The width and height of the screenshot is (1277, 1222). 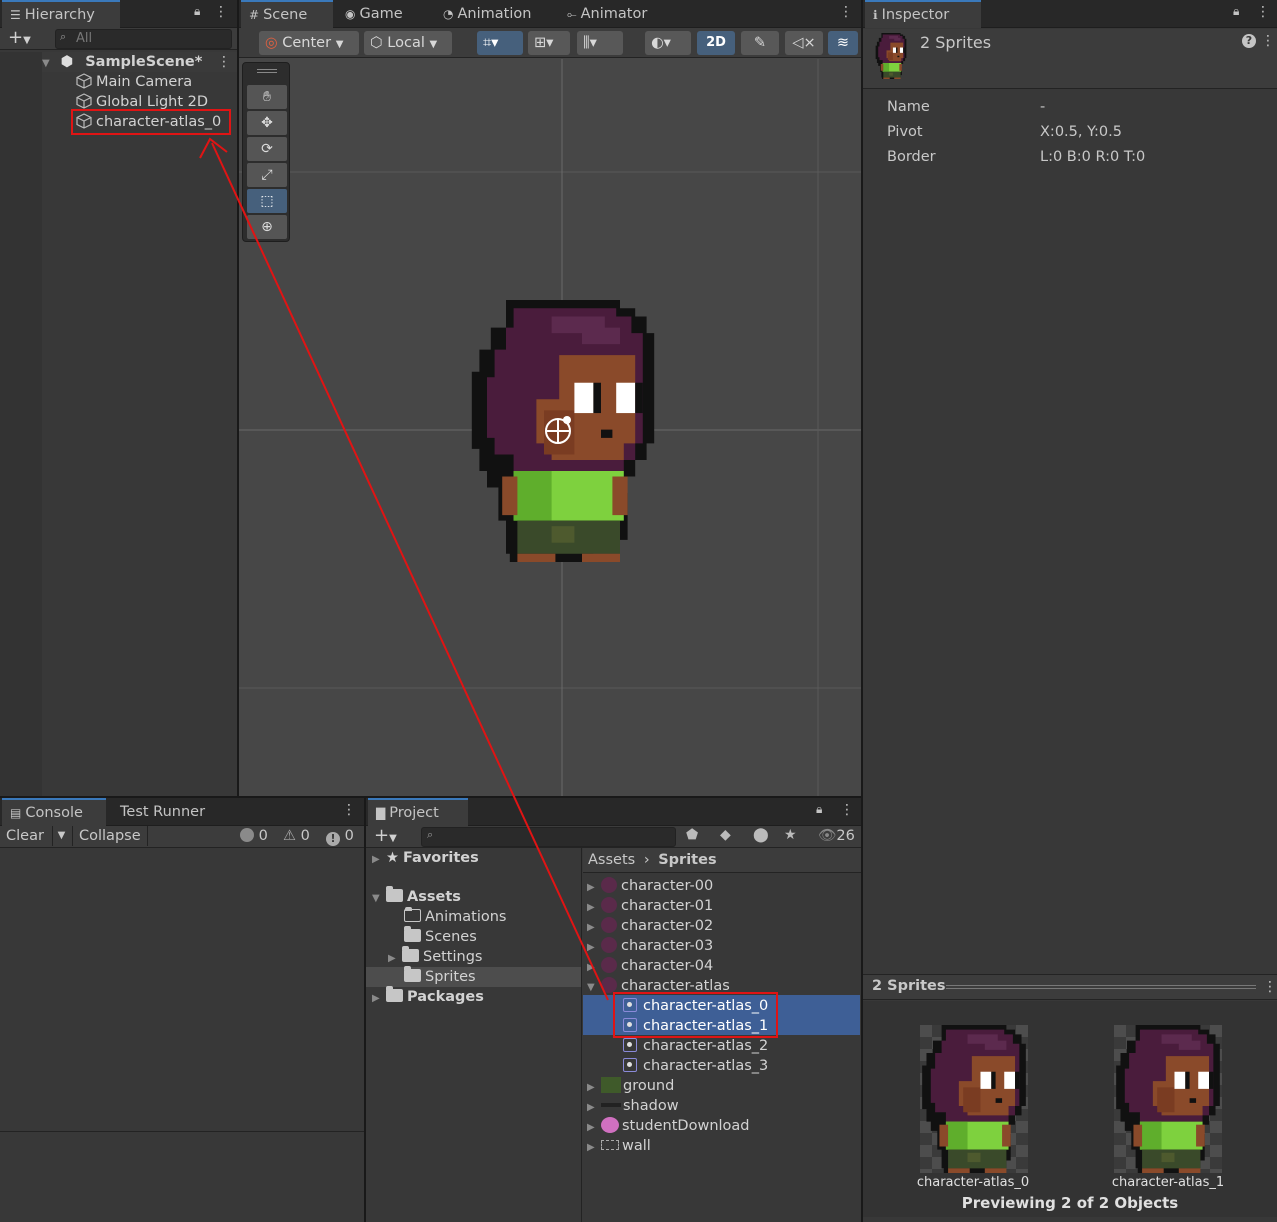 I want to click on file-character-atlas: ▼ character-atlas, so click(x=658, y=986).